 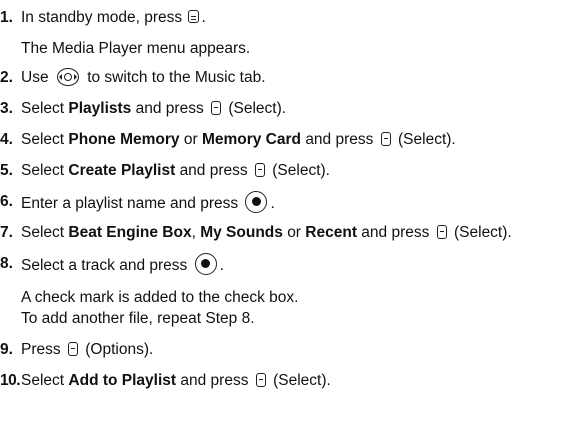 I want to click on menu-option: Add to Playlist, so click(x=122, y=380).